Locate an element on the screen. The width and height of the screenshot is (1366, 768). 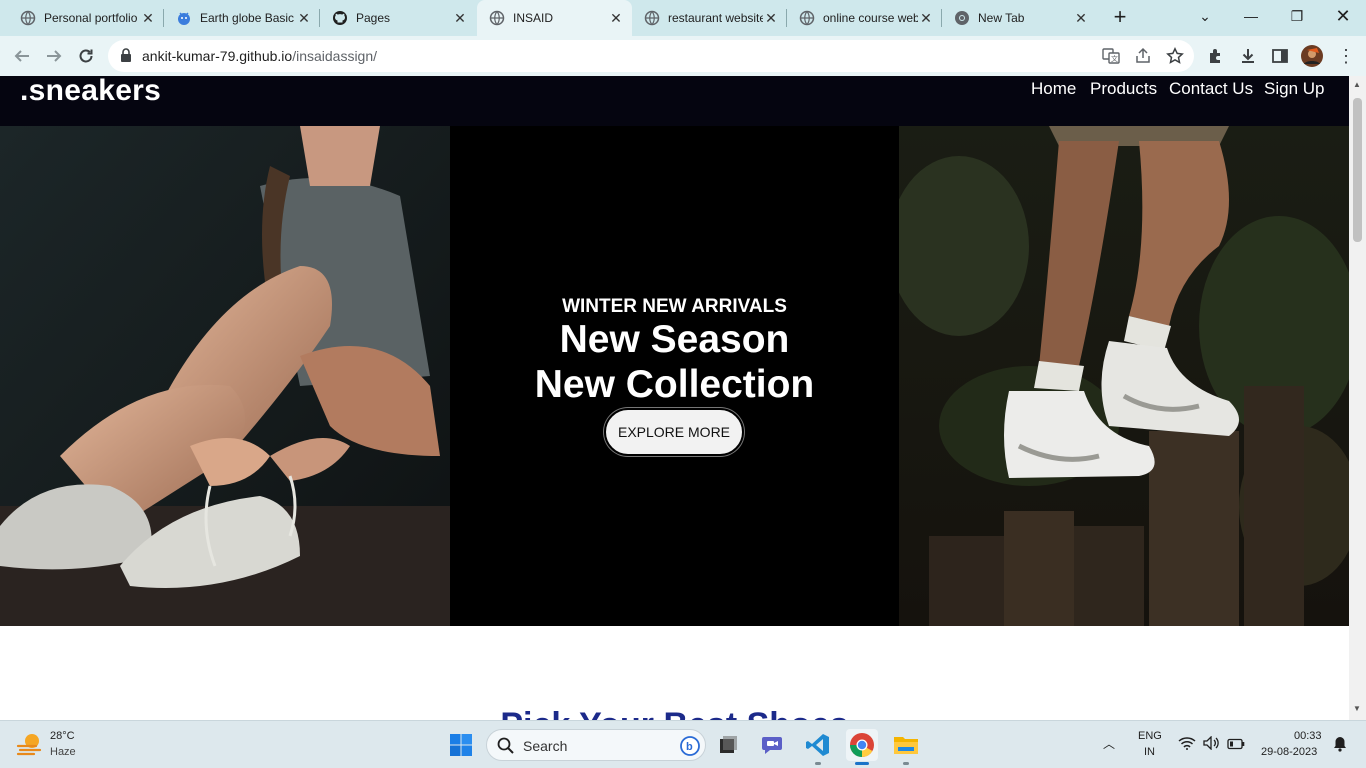
scroll-thumb is located at coordinates (1357, 170).